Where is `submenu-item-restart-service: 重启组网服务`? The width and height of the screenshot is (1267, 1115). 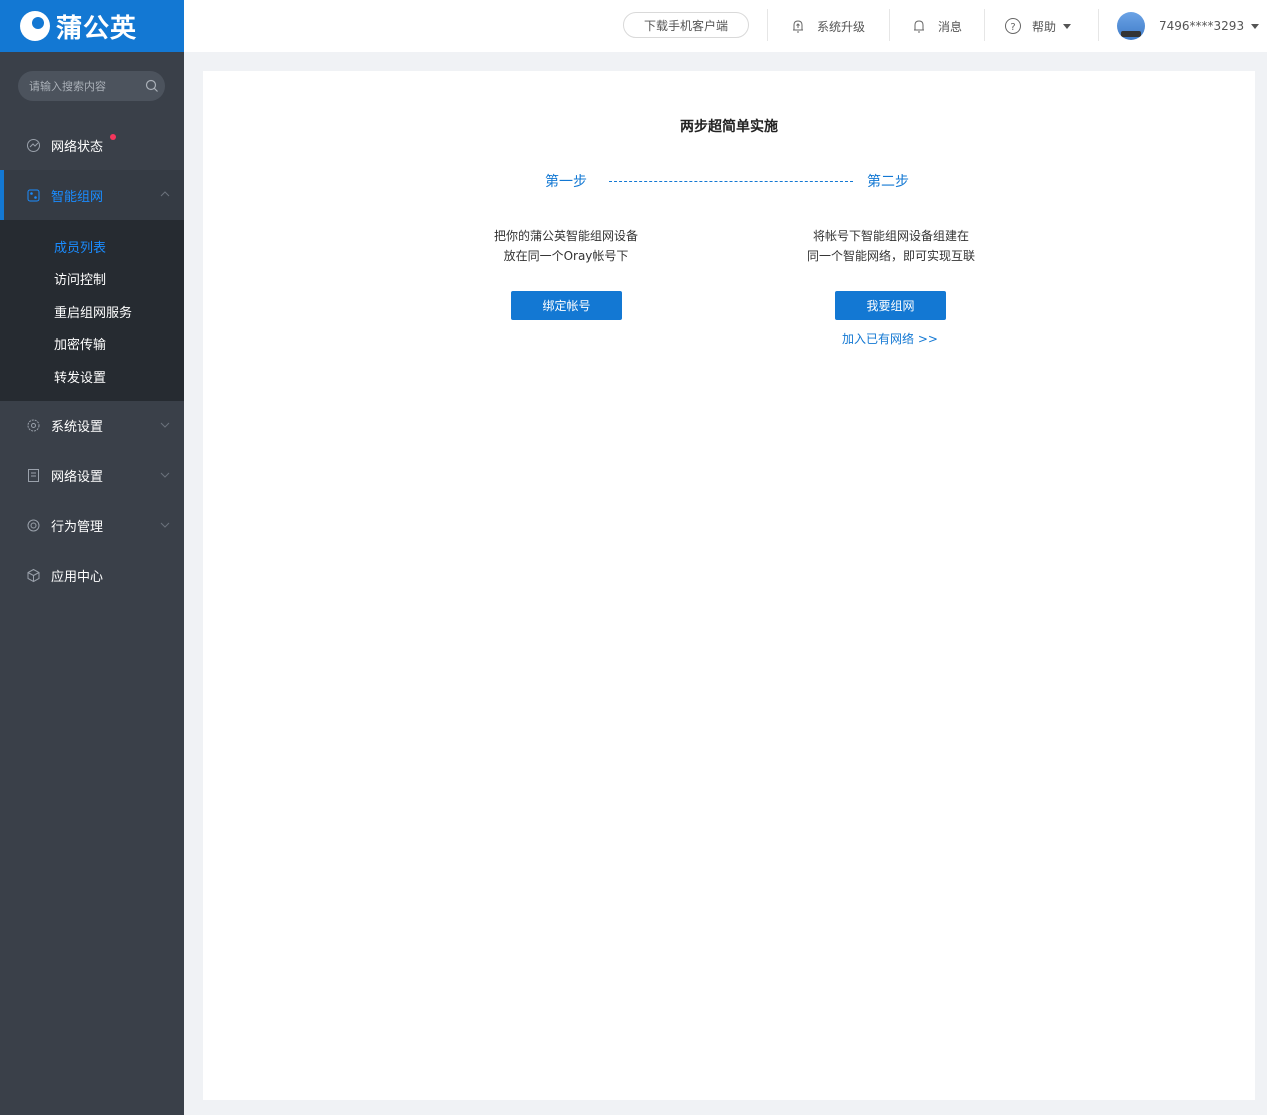 submenu-item-restart-service: 重启组网服务 is located at coordinates (92, 311).